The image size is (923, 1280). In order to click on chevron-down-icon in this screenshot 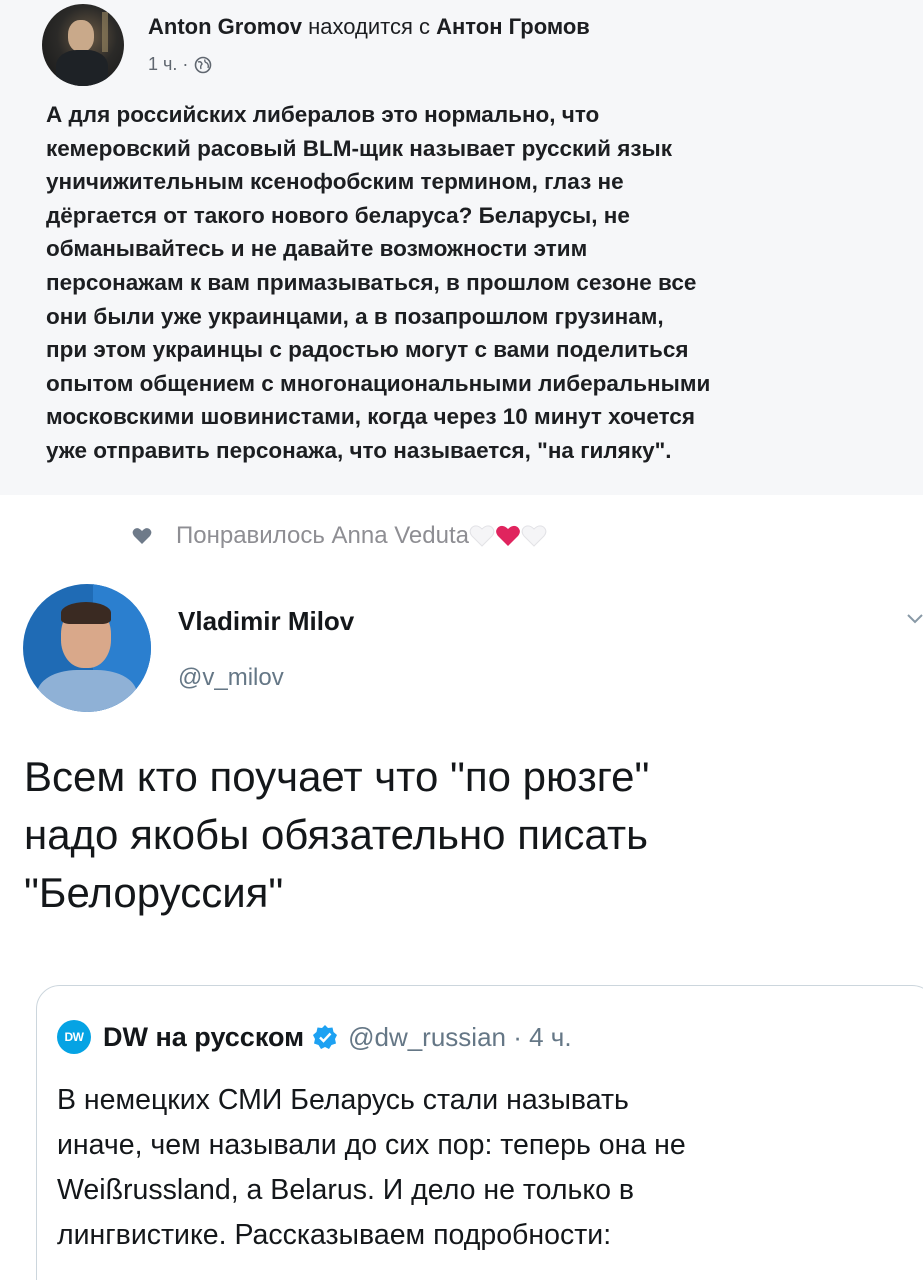, I will do `click(914, 619)`.